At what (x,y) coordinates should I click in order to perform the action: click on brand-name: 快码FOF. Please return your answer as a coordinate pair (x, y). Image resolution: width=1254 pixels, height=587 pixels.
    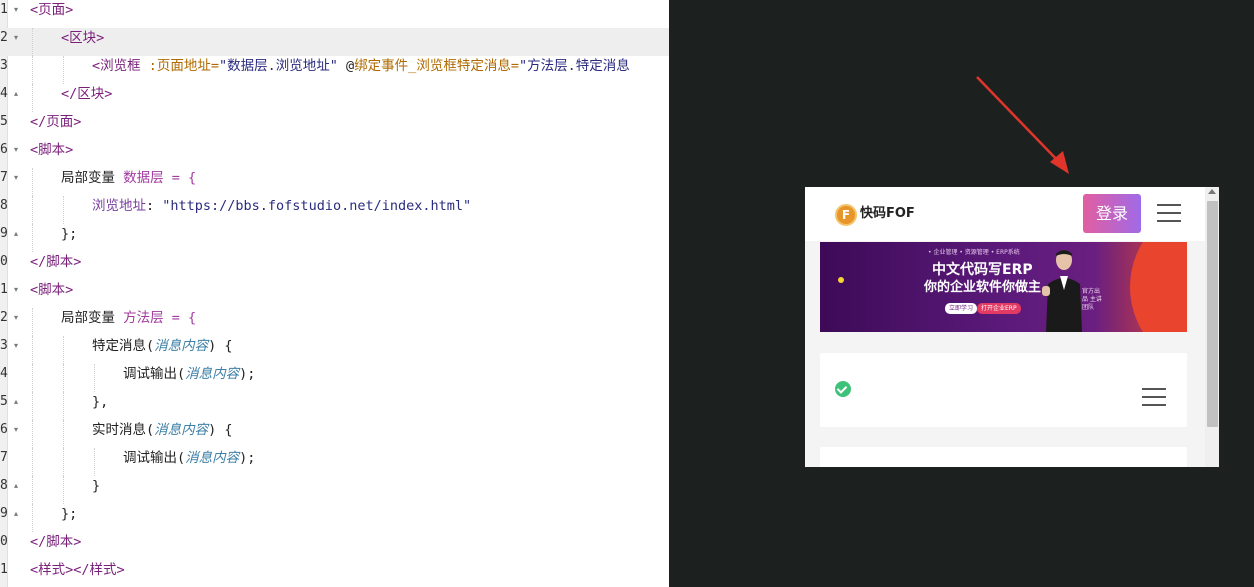
    Looking at the image, I should click on (887, 214).